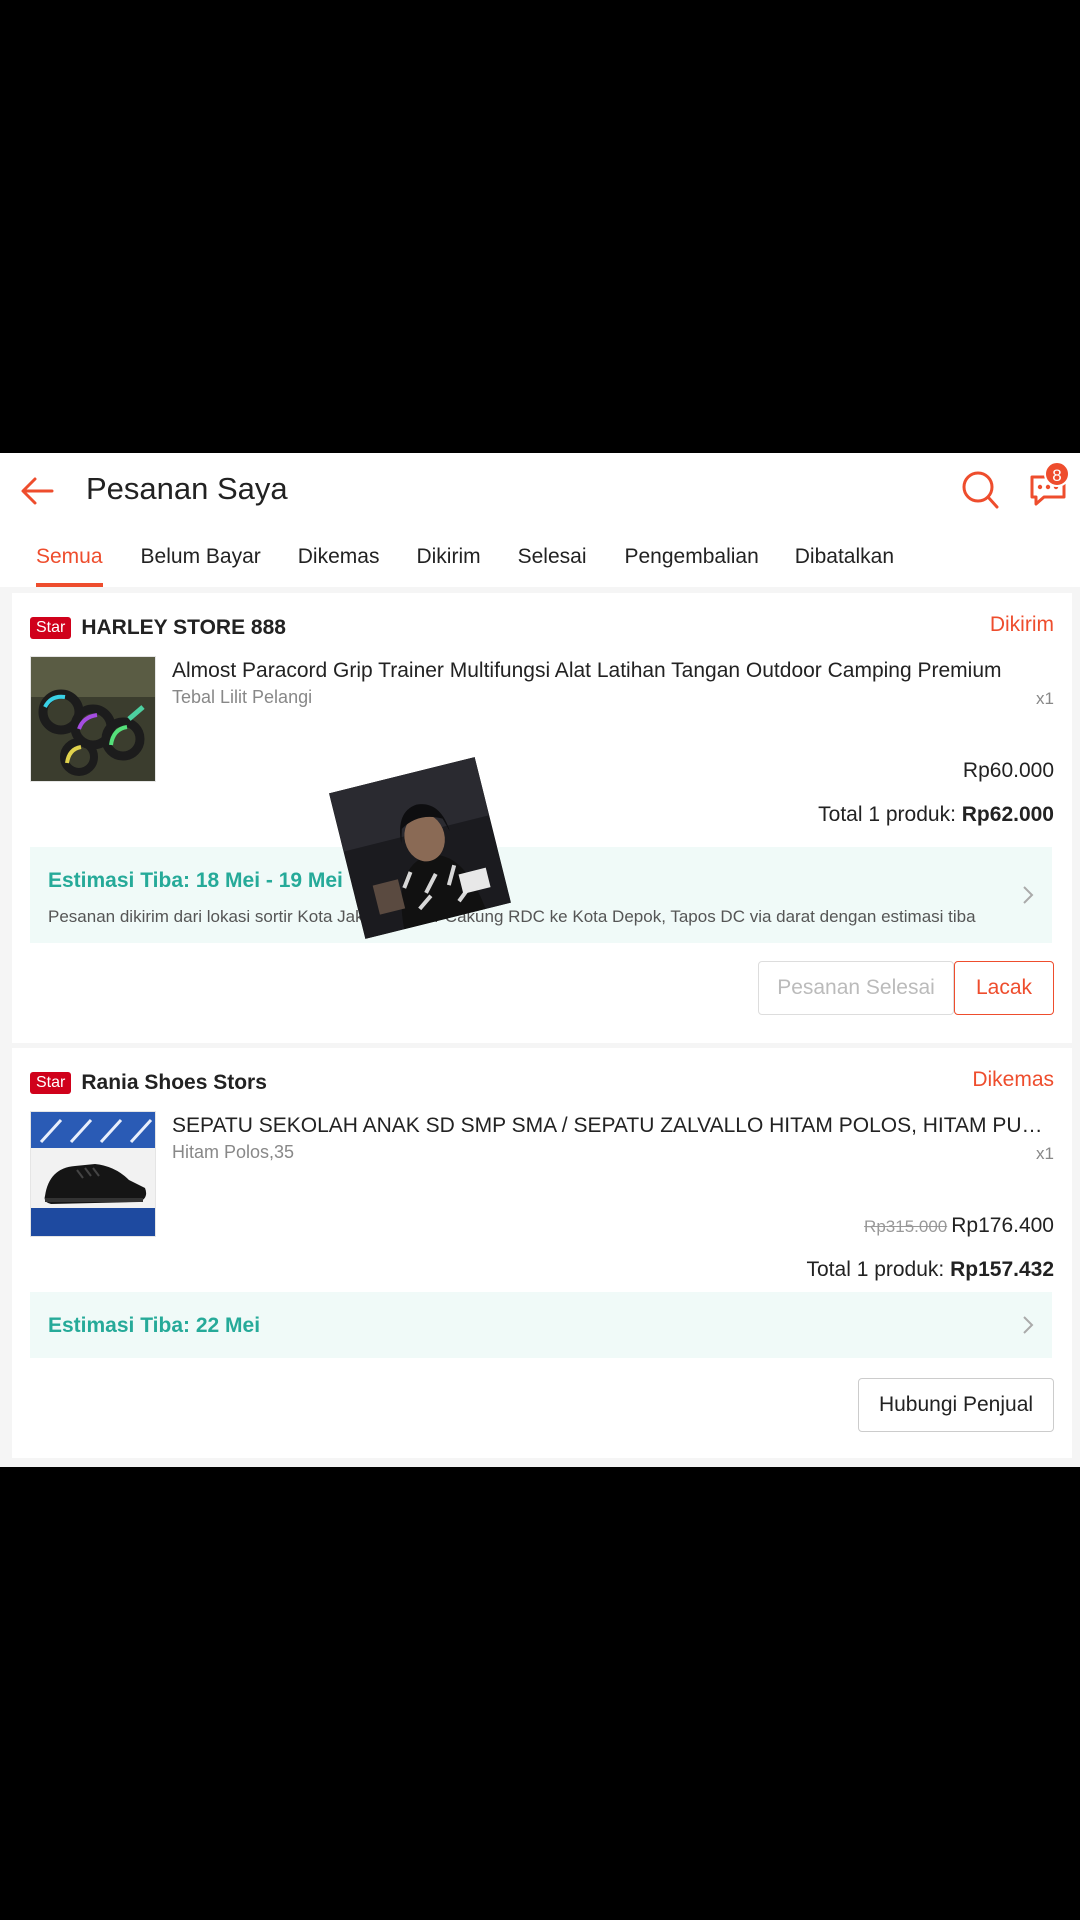 The height and width of the screenshot is (1920, 1080). I want to click on tab-belum-bayar: Belum Bayar, so click(201, 560).